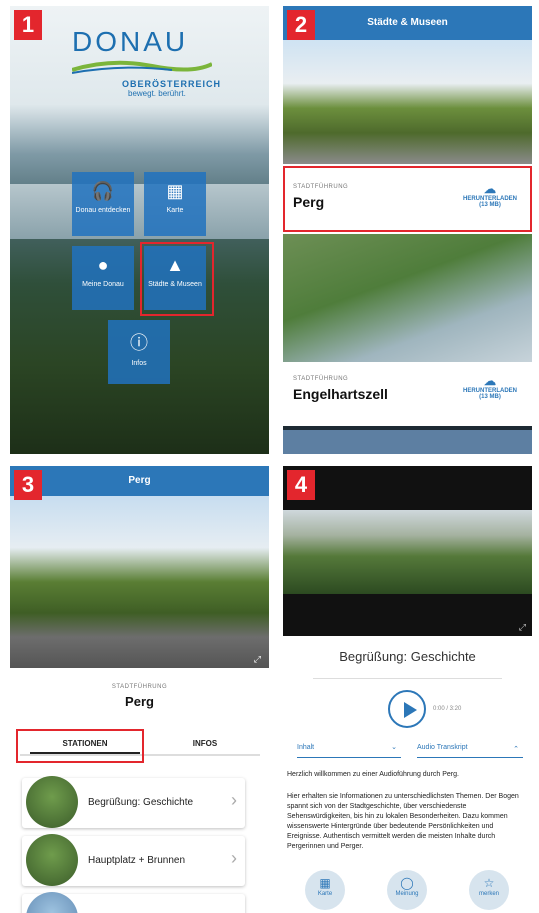 This screenshot has height=913, width=539. What do you see at coordinates (442, 747) in the screenshot?
I see `select-label: Audio Transkript` at bounding box center [442, 747].